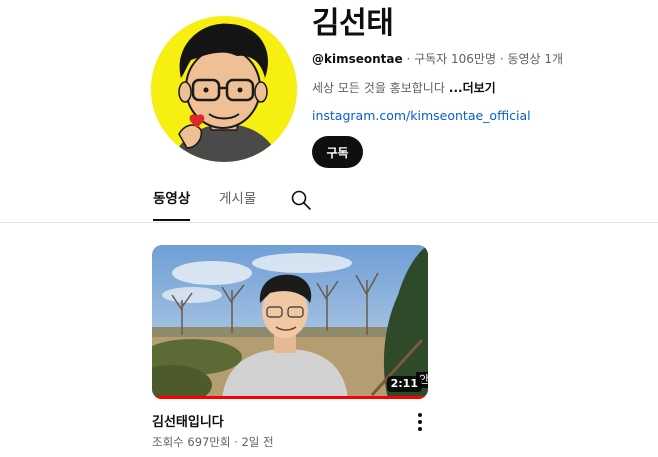 The width and height of the screenshot is (658, 457). What do you see at coordinates (404, 384) in the screenshot?
I see `video-duration: 2:11` at bounding box center [404, 384].